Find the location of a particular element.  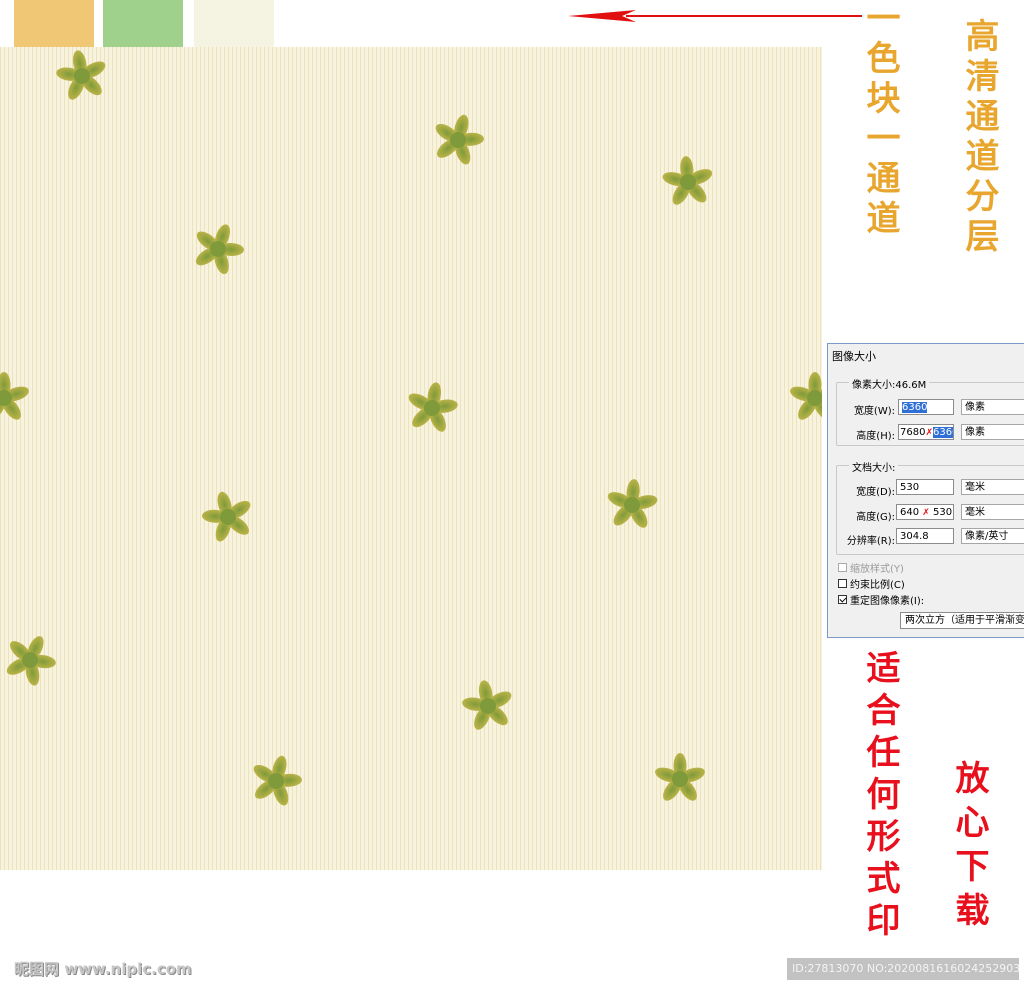

width-label: 宽度(W): is located at coordinates (874, 411).